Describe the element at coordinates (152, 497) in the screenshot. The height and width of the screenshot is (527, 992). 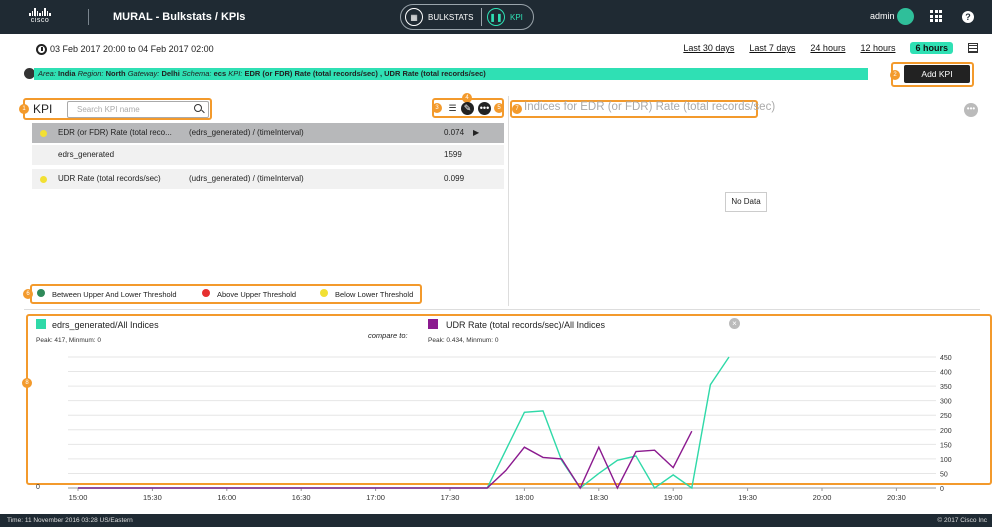
I see `x-tick-label: 15:30` at that location.